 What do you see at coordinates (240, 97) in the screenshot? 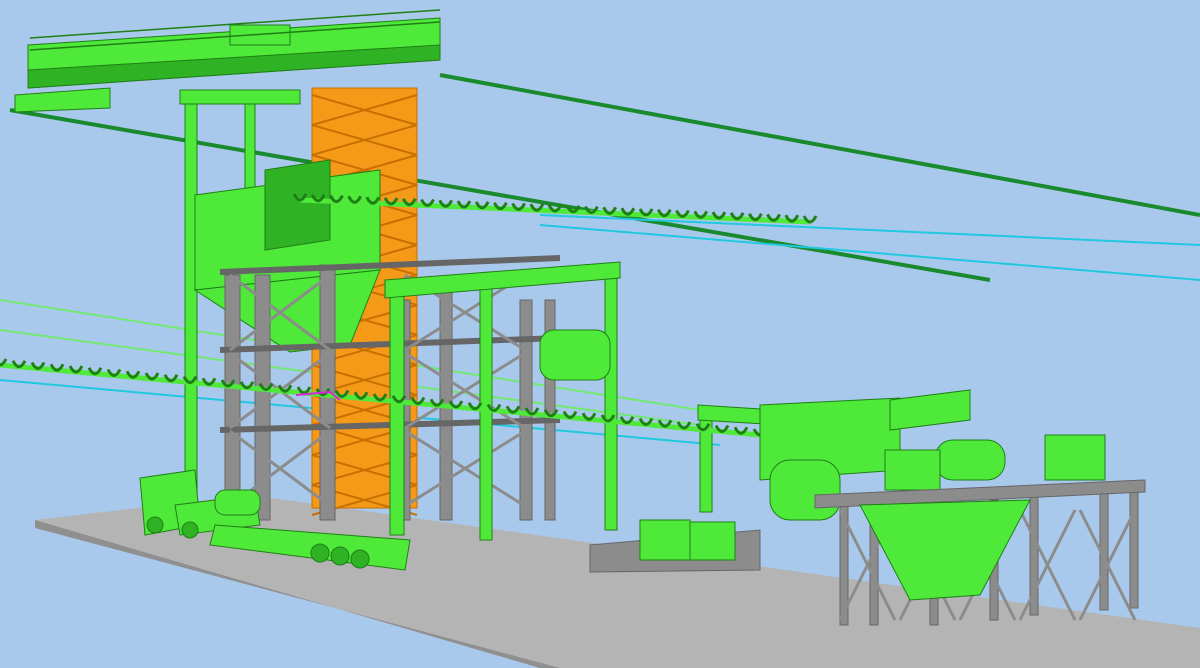
I see `crane-crossbeam` at bounding box center [240, 97].